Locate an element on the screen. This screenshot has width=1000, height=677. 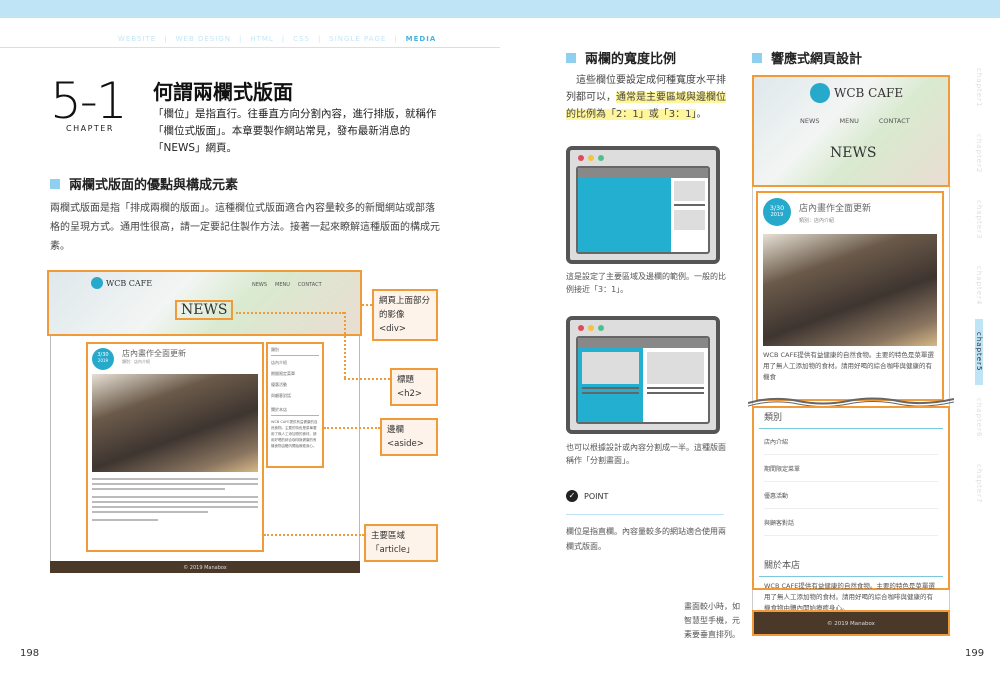
callout-heading: 標題 <h2> is located at coordinates (414, 387).